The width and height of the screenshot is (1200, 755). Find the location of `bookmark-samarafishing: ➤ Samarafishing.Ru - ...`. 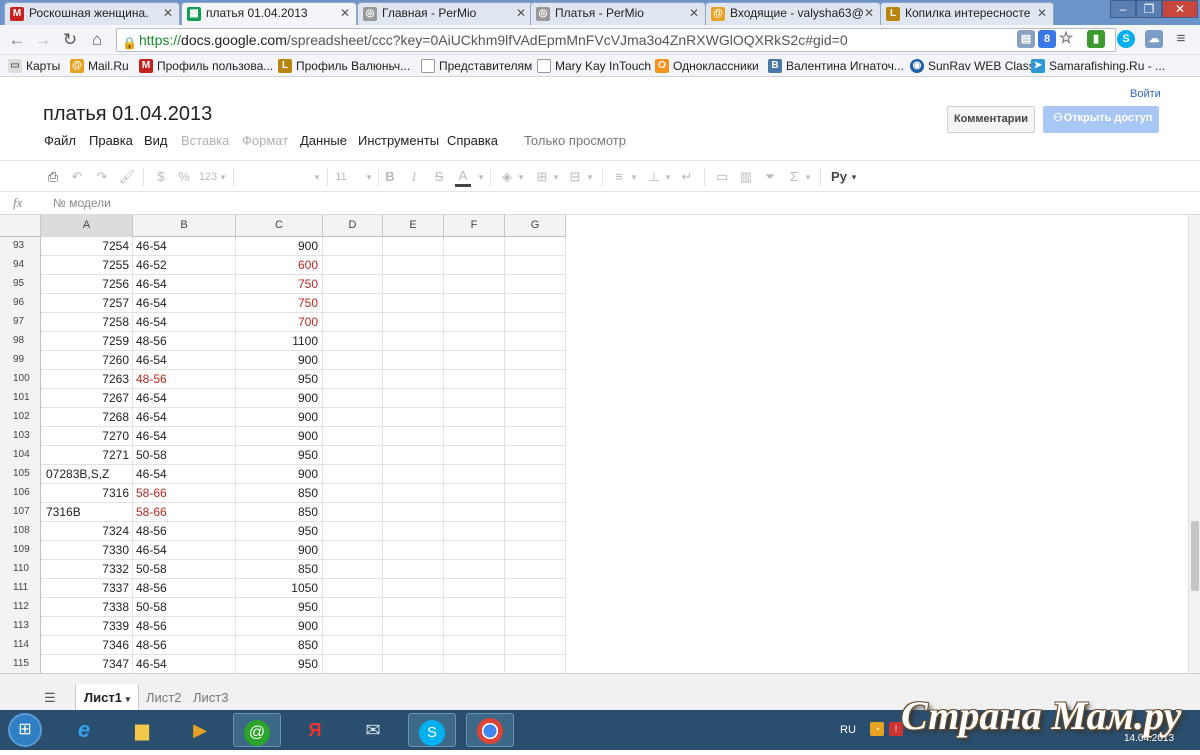

bookmark-samarafishing: ➤ Samarafishing.Ru - ... is located at coordinates (1098, 66).